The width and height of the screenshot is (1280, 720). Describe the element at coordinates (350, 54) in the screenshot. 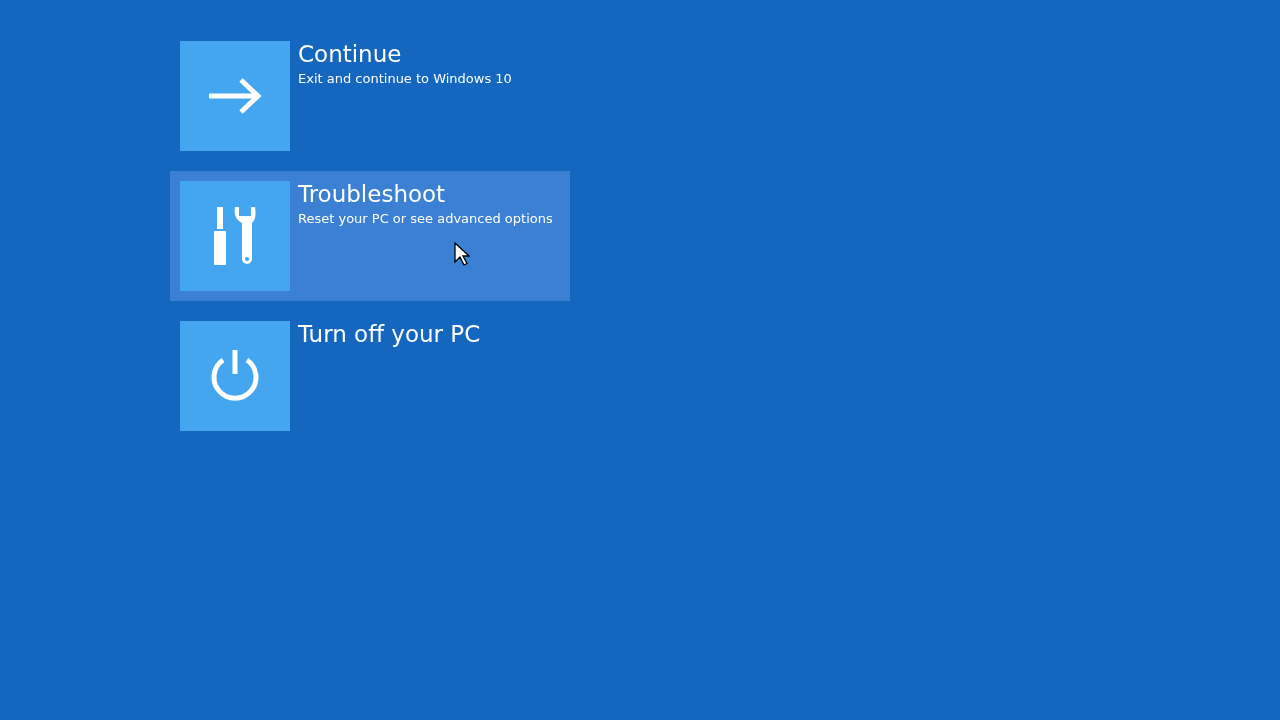

I see `option-title: Continue` at that location.